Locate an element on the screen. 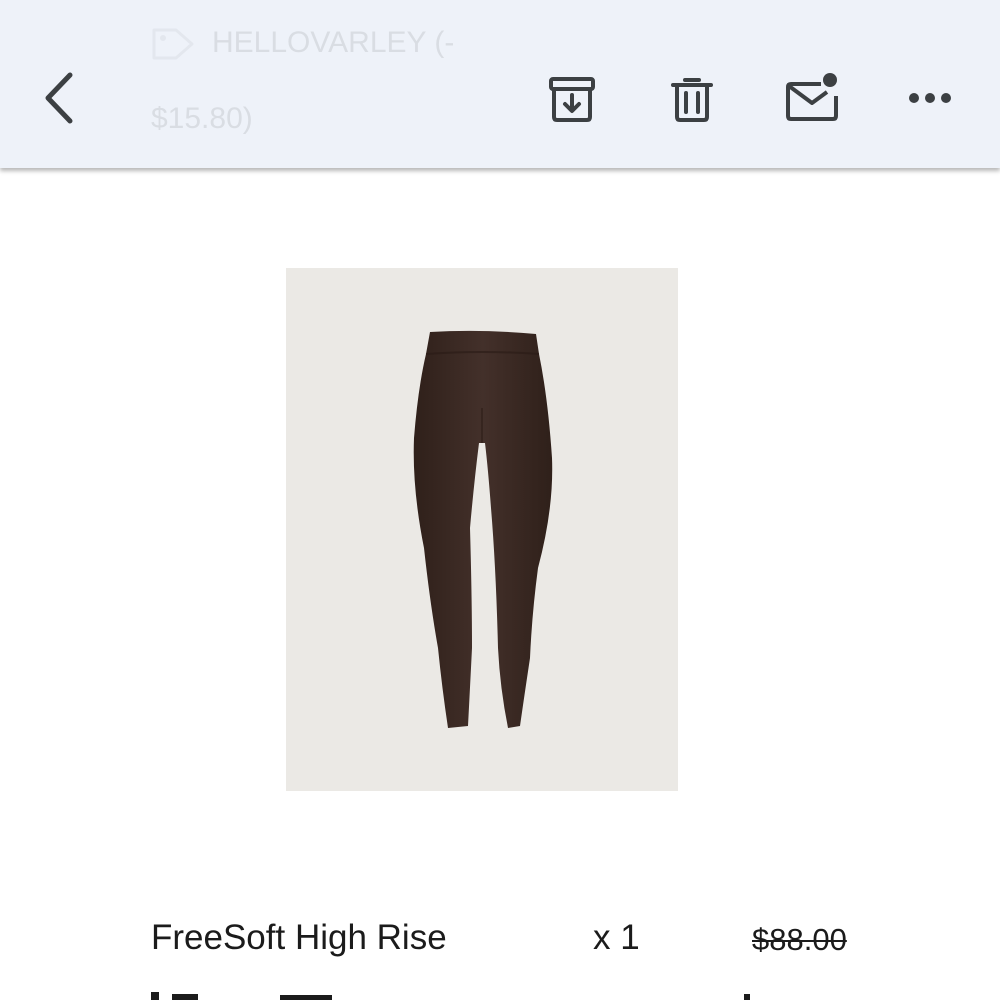 The image size is (1000, 1000). leggings-product-image is located at coordinates (483, 529).